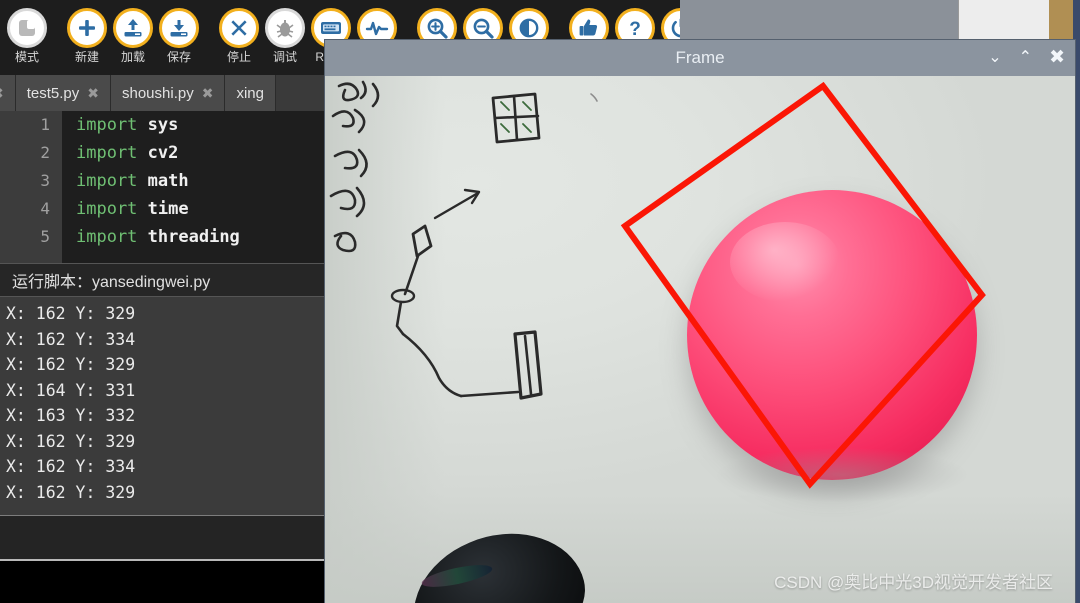 The width and height of the screenshot is (1080, 603). I want to click on editor-tab-label: xing, so click(250, 93).